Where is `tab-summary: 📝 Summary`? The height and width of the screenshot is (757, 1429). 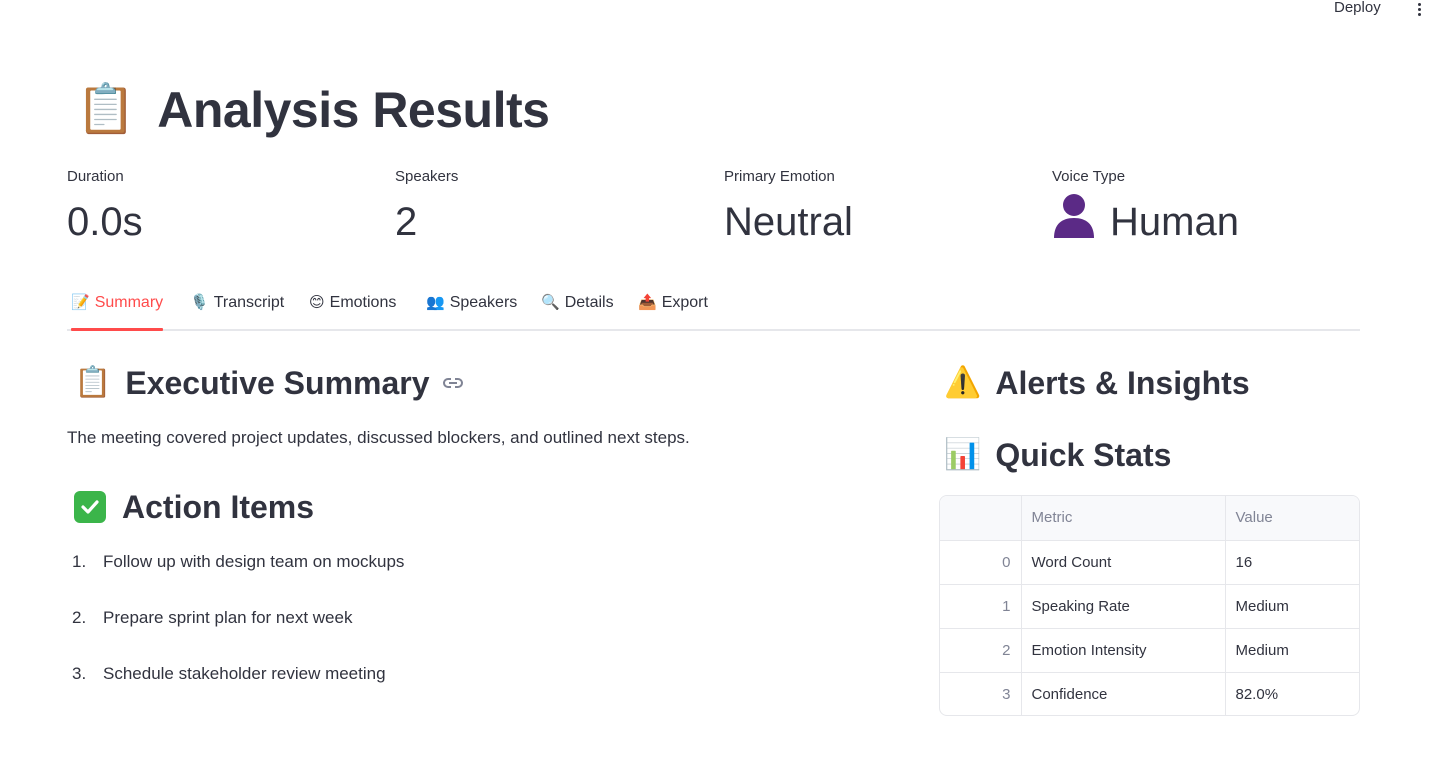 tab-summary: 📝 Summary is located at coordinates (117, 307).